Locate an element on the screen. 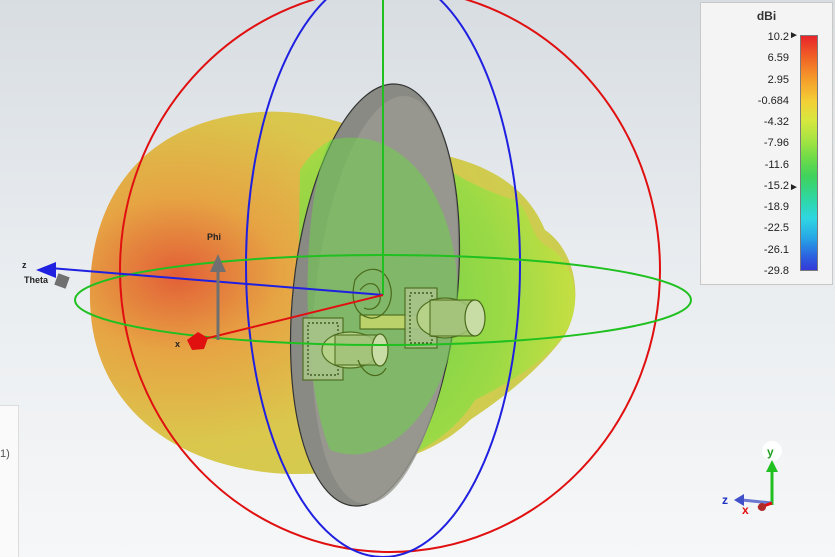 The width and height of the screenshot is (835, 557). legend-tick-label: -11.6 is located at coordinates (776, 164).